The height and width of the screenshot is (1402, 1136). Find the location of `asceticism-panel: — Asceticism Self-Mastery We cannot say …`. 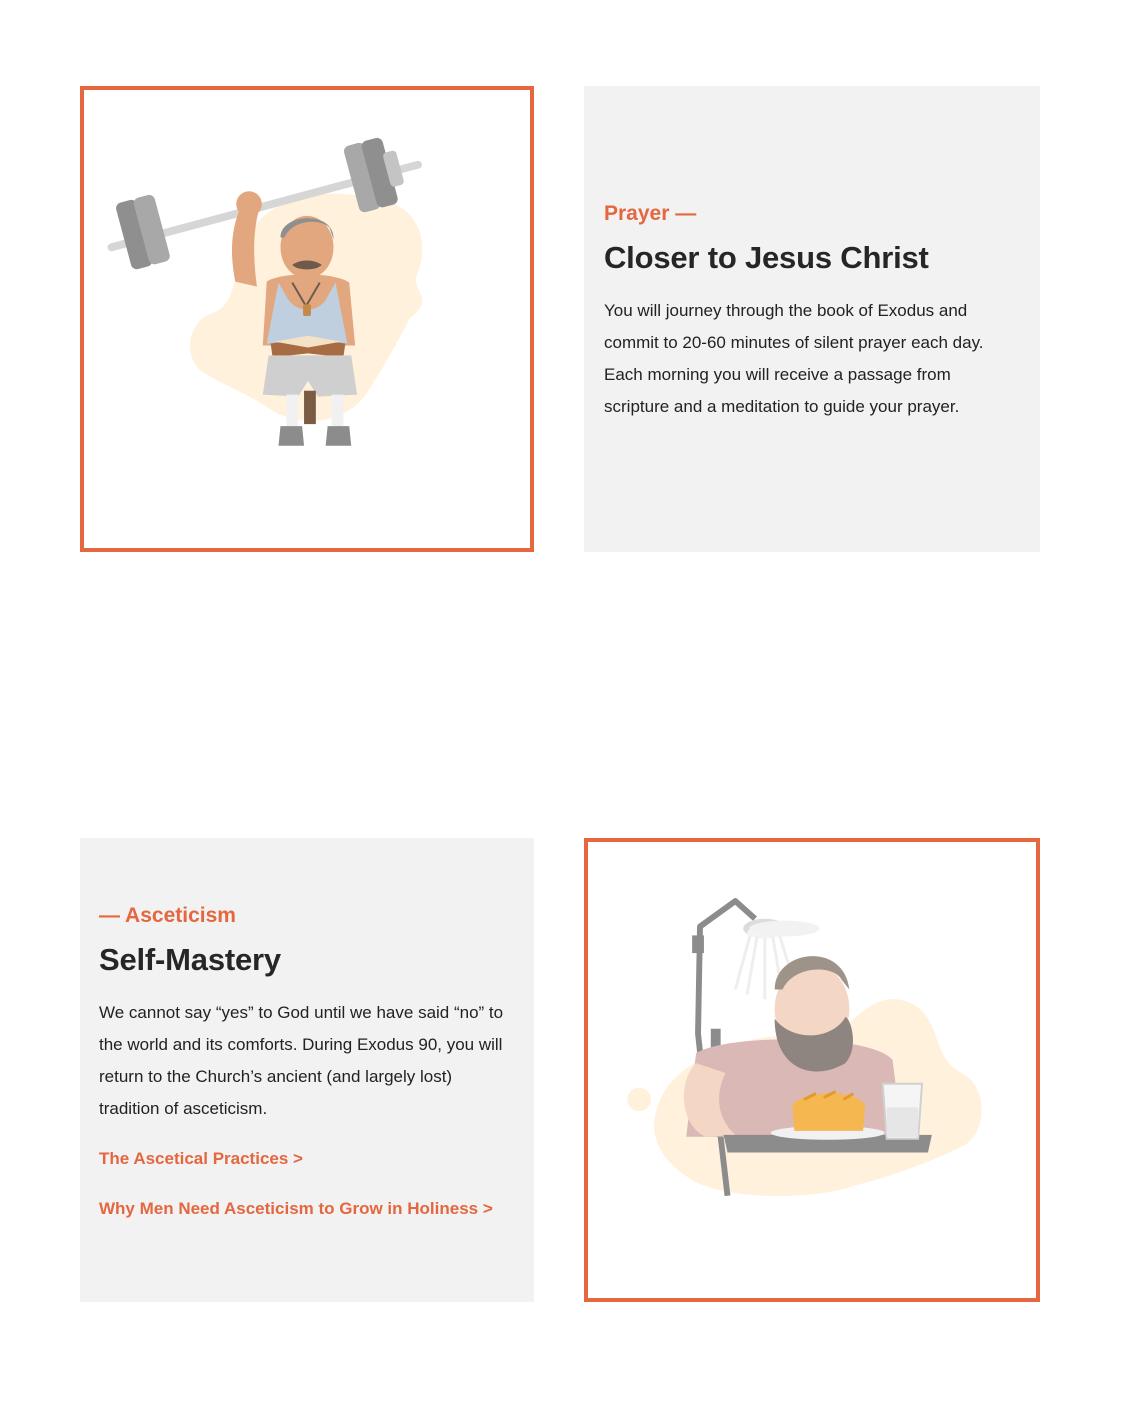

asceticism-panel: — Asceticism Self-Mastery We cannot say … is located at coordinates (307, 1070).